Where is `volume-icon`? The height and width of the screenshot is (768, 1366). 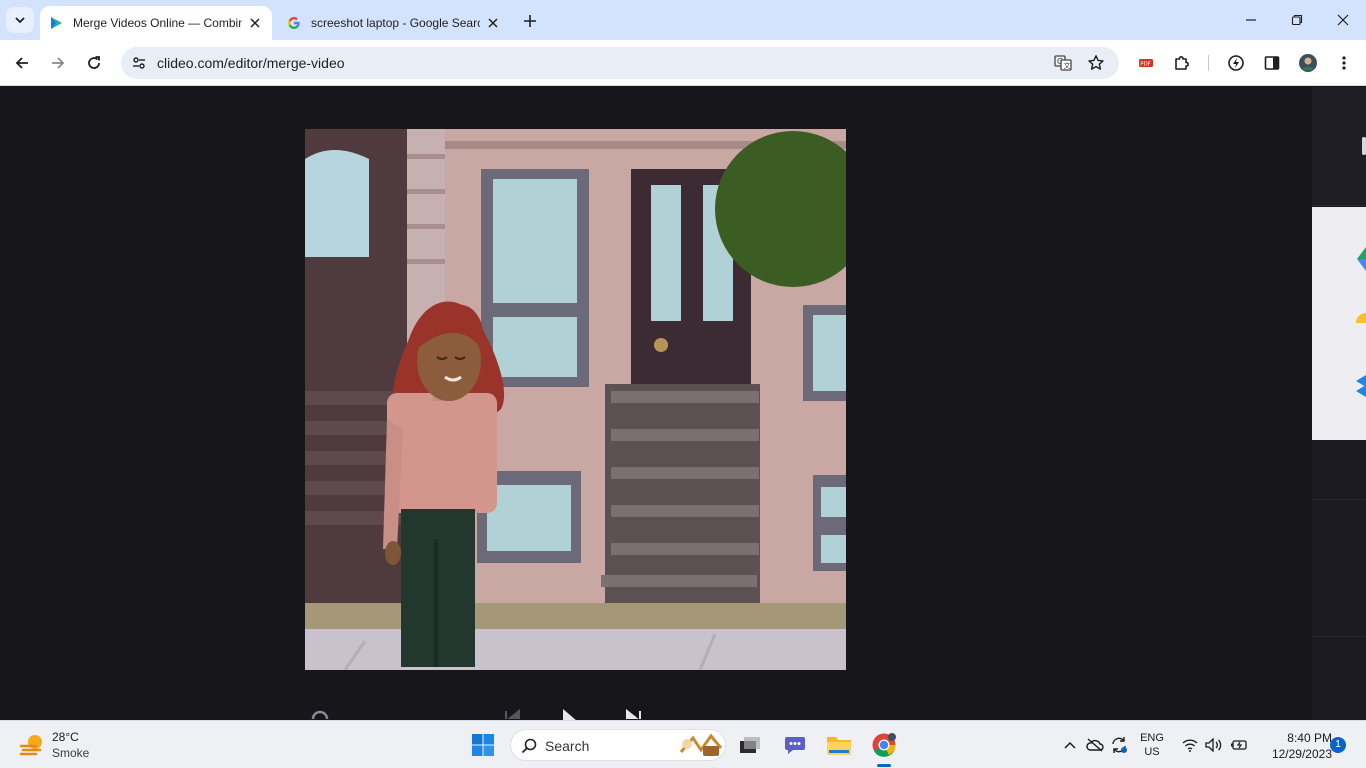 volume-icon is located at coordinates (320, 714).